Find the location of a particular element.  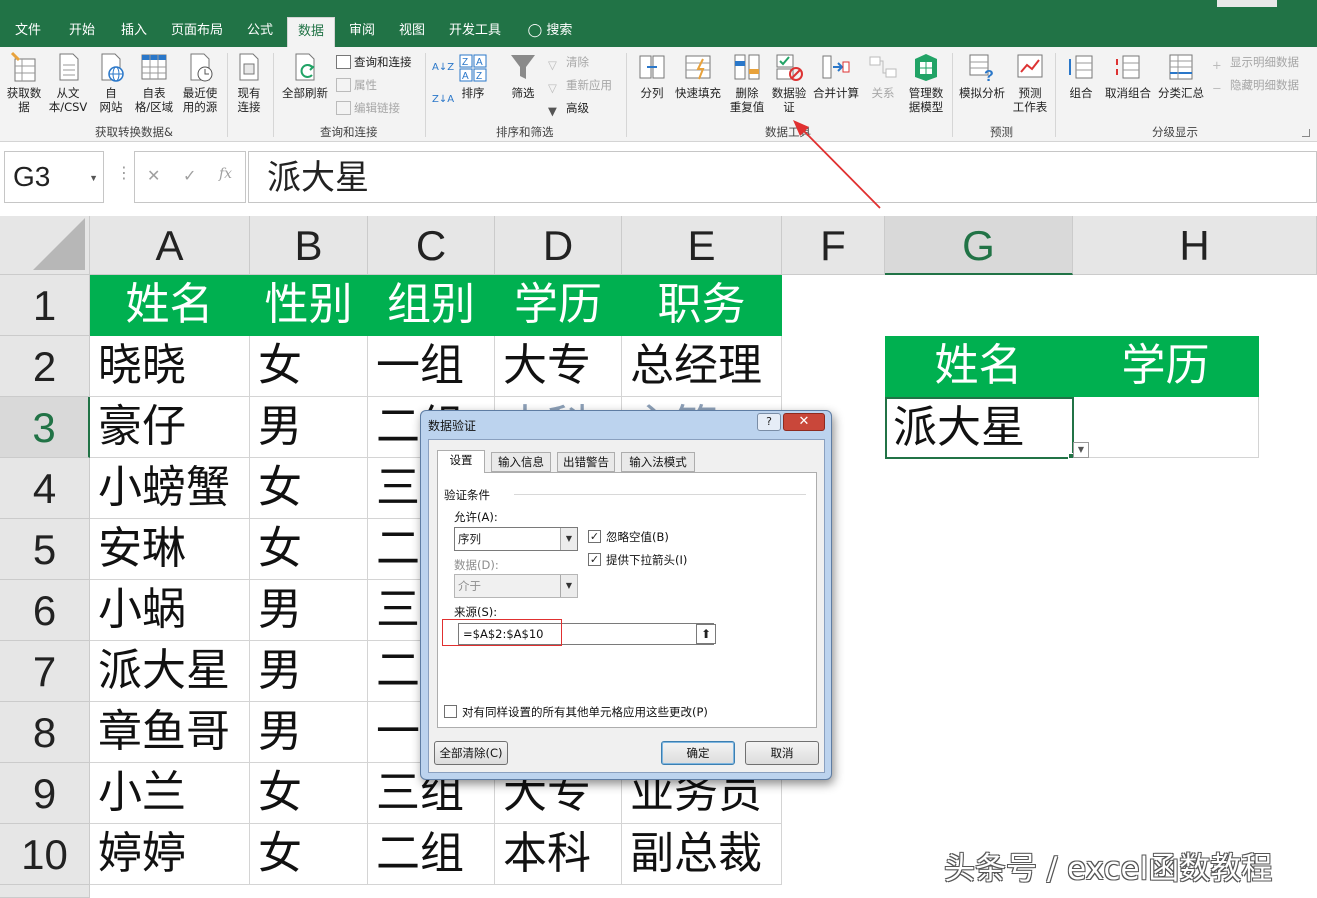

row-header-5: 5 is located at coordinates (45, 549).